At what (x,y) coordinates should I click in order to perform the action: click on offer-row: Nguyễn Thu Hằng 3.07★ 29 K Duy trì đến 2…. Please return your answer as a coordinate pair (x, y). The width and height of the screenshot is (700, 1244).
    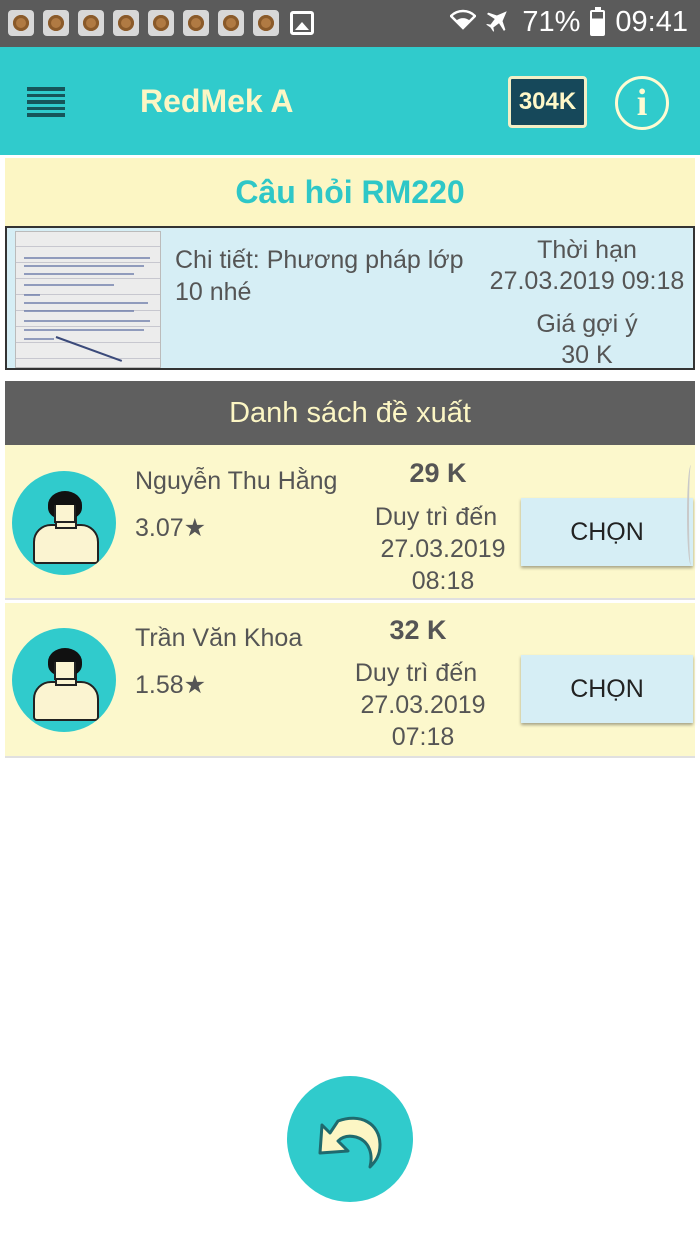
    Looking at the image, I should click on (350, 522).